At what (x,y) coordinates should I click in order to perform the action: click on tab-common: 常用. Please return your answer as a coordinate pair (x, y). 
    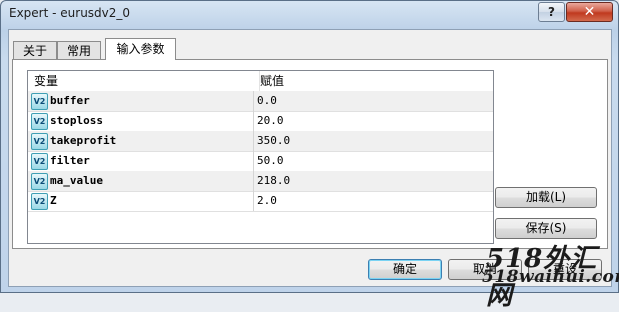
    Looking at the image, I should click on (79, 50).